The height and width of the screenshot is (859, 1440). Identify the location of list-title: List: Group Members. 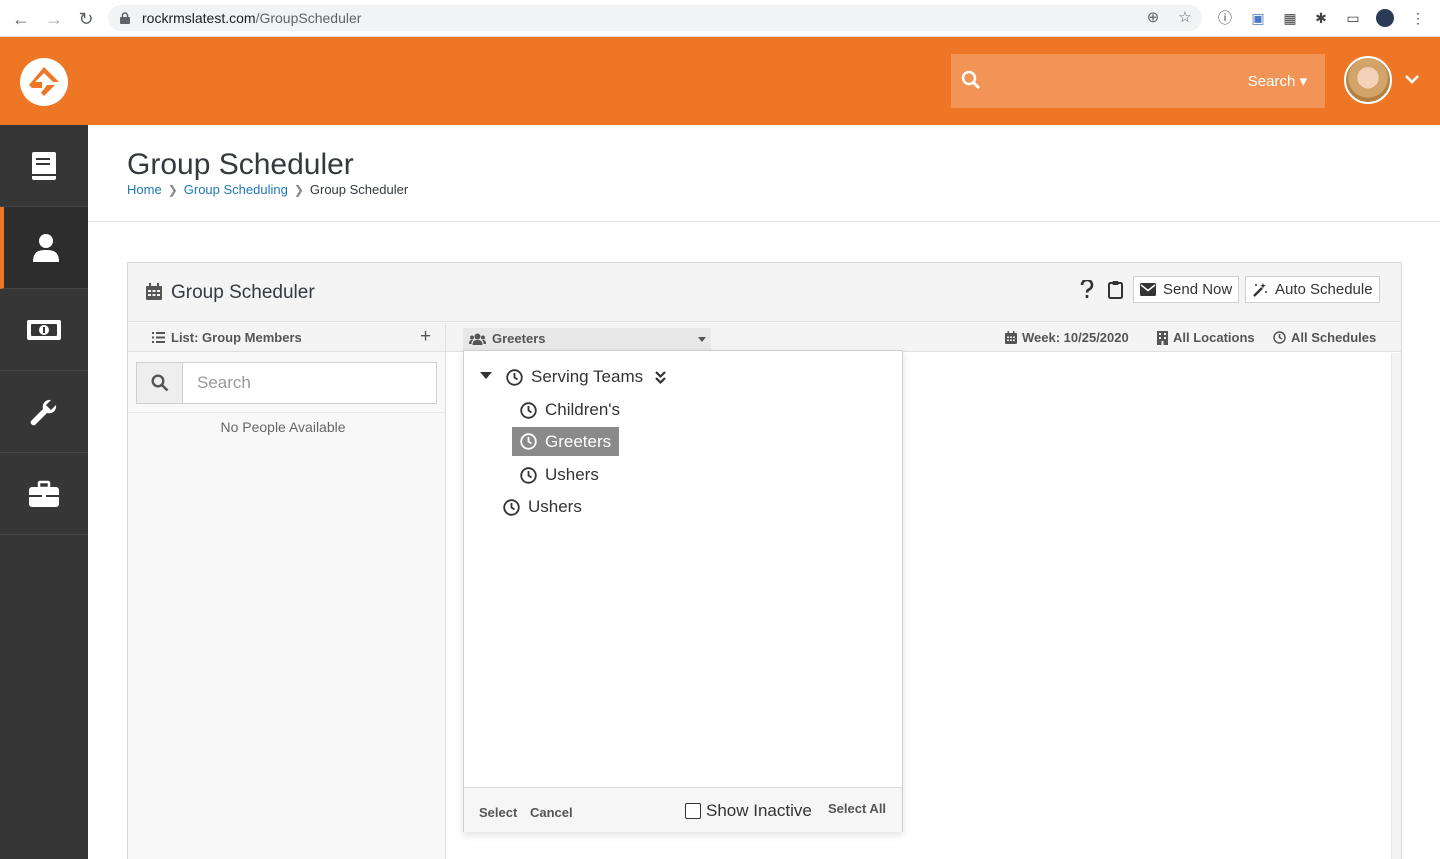
(236, 337).